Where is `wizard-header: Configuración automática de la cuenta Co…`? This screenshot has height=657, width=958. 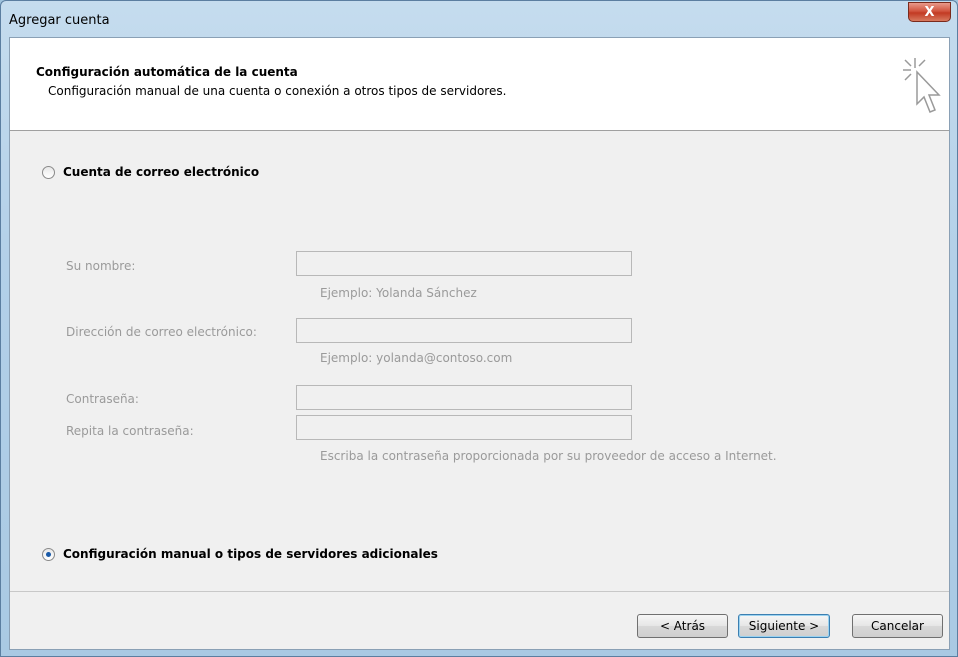
wizard-header: Configuración automática de la cuenta Co… is located at coordinates (479, 84).